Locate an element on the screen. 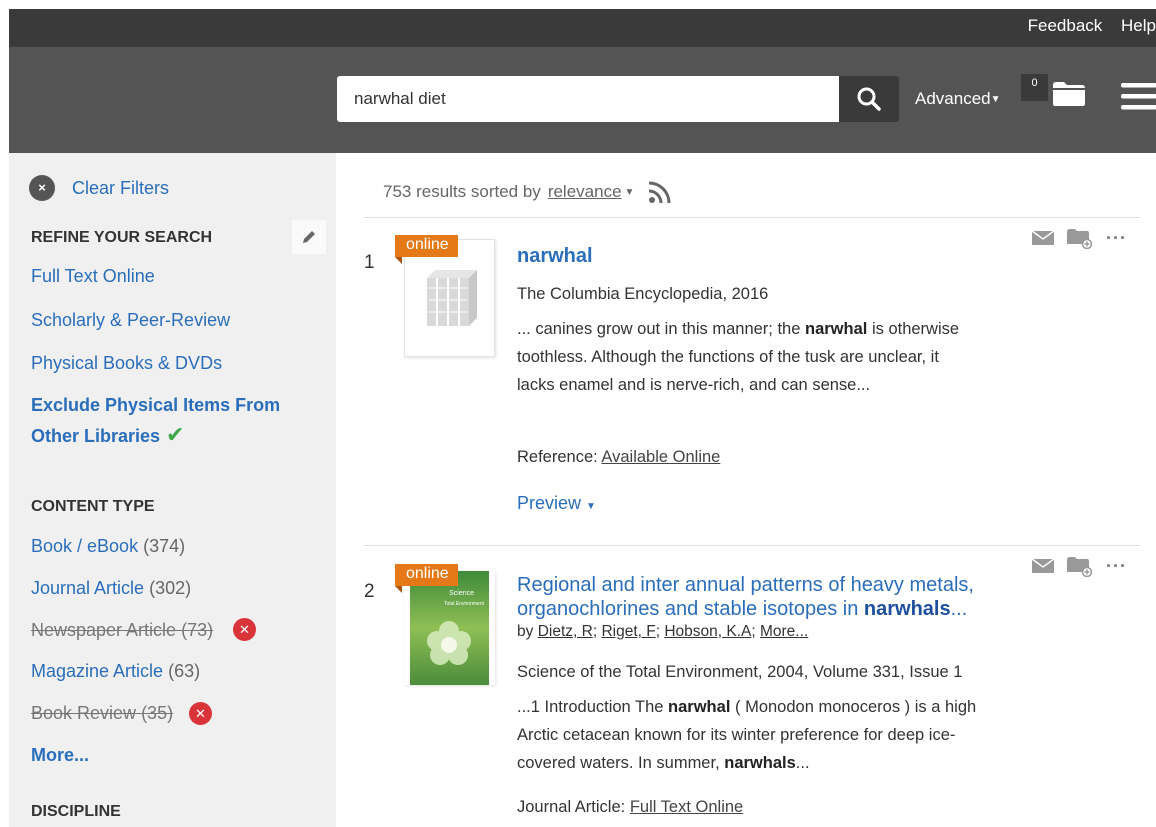  help-link: Help is located at coordinates (1138, 25).